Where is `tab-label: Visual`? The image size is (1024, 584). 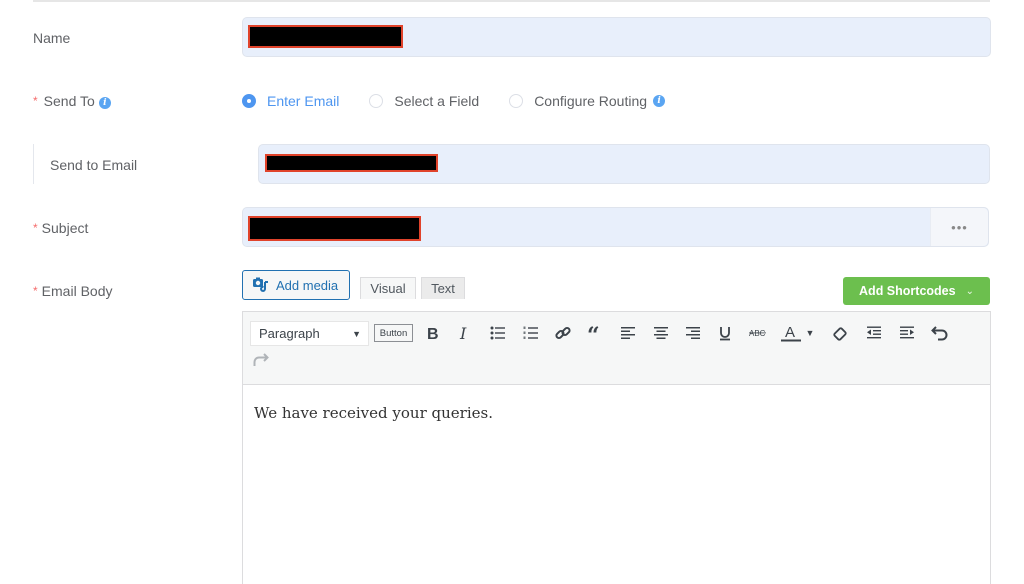 tab-label: Visual is located at coordinates (388, 288).